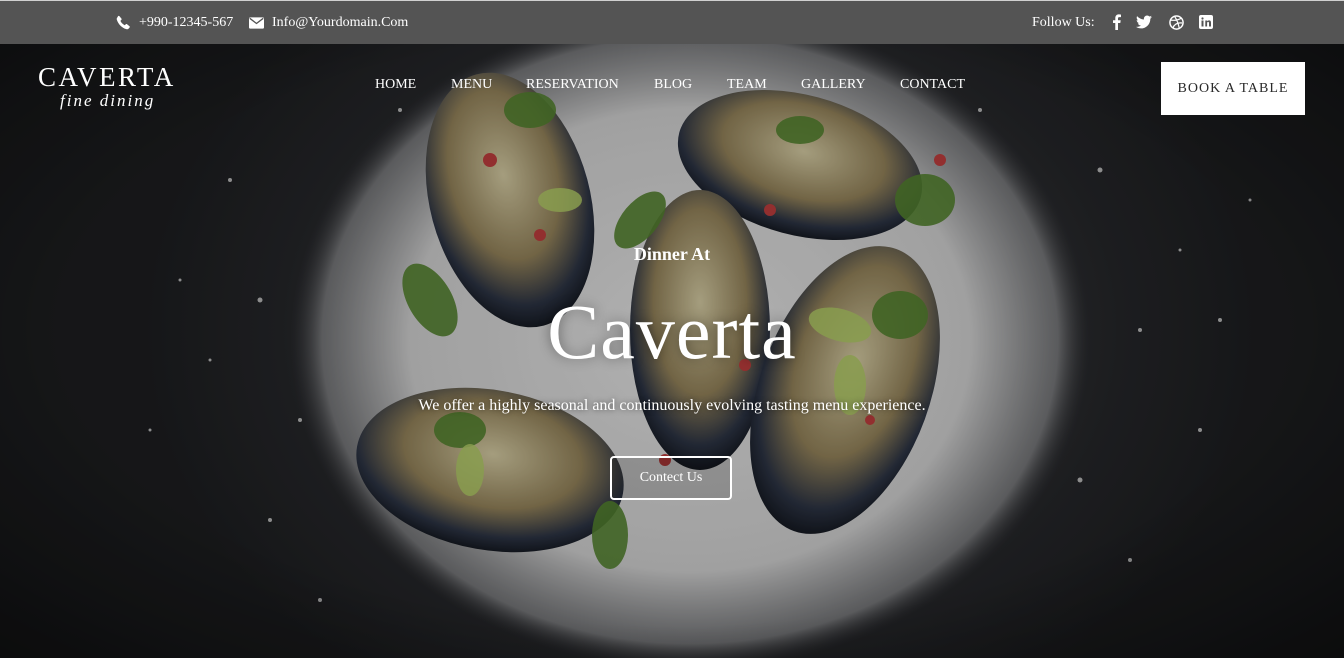  I want to click on contact-us-button: Contect Us, so click(671, 478).